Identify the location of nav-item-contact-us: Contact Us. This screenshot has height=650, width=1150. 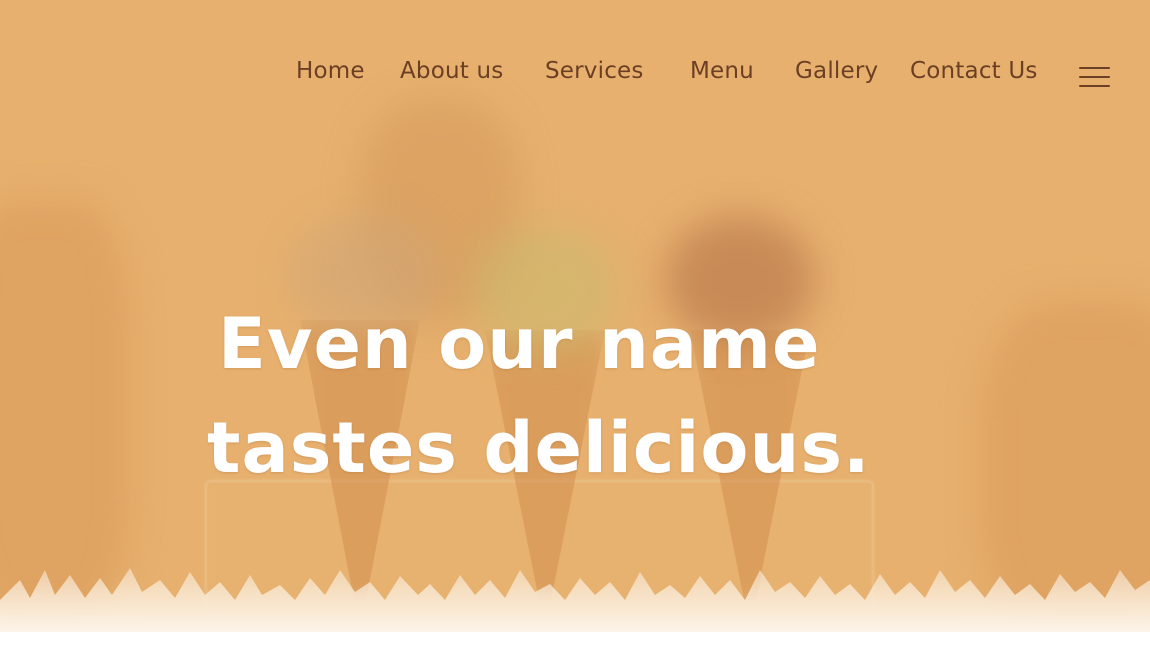
(974, 71).